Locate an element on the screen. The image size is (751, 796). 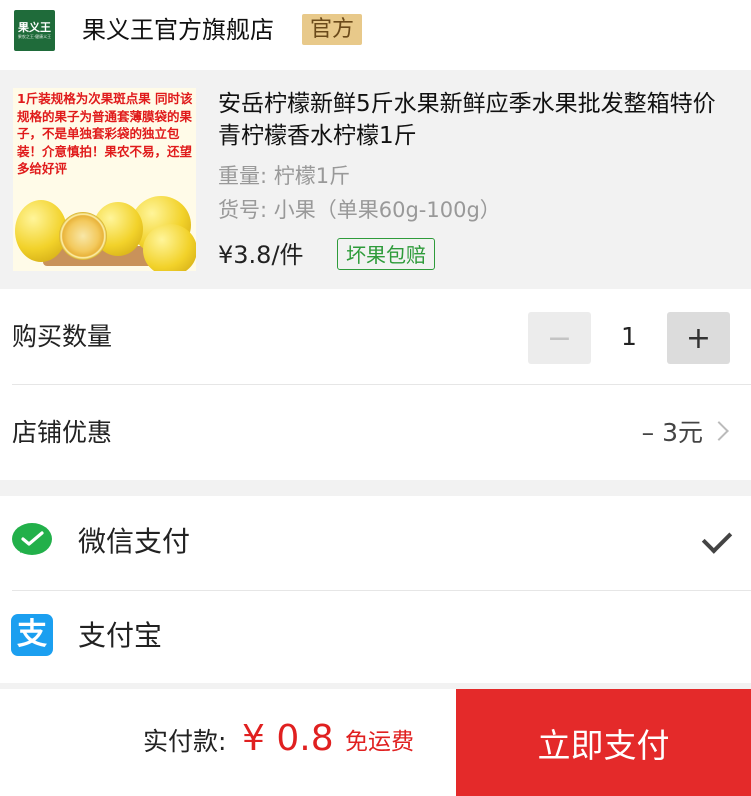
alipay-label: 支付宝 is located at coordinates (120, 635).